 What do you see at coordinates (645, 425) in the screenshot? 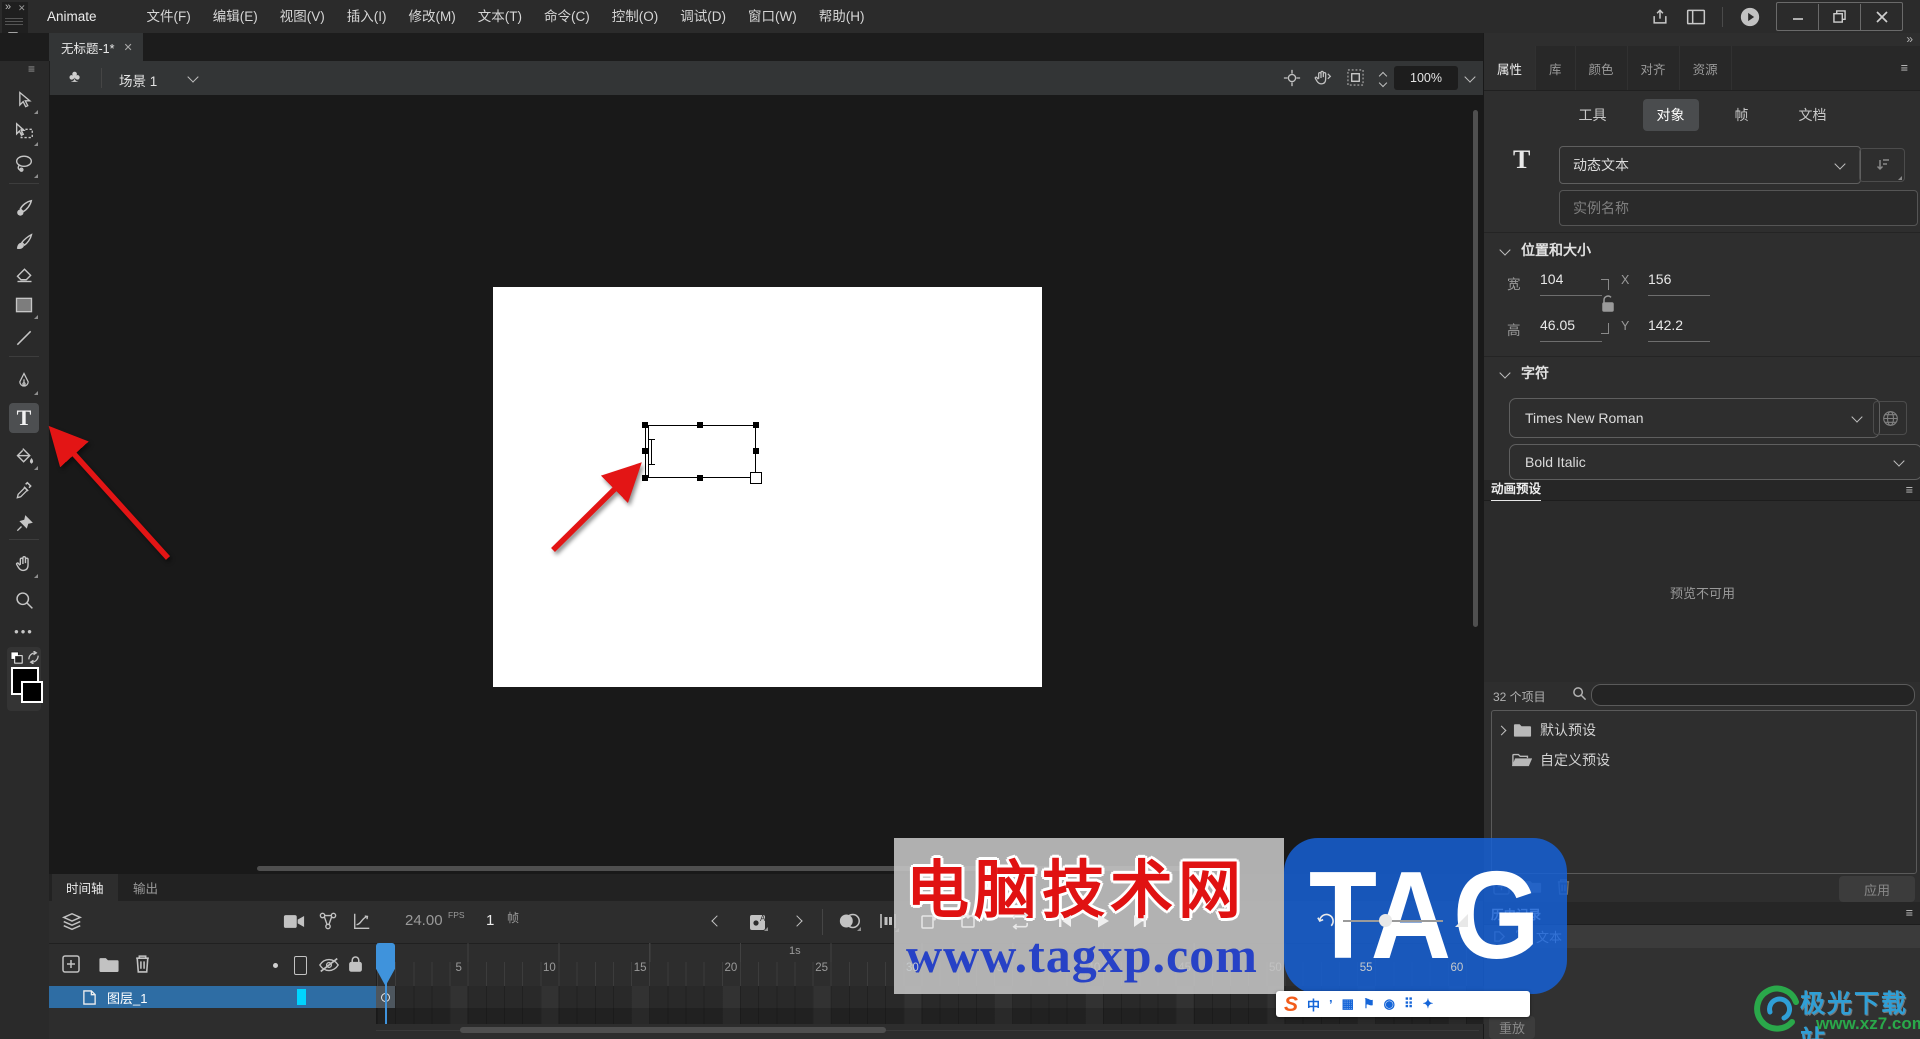
I see `resize-handle-nw` at bounding box center [645, 425].